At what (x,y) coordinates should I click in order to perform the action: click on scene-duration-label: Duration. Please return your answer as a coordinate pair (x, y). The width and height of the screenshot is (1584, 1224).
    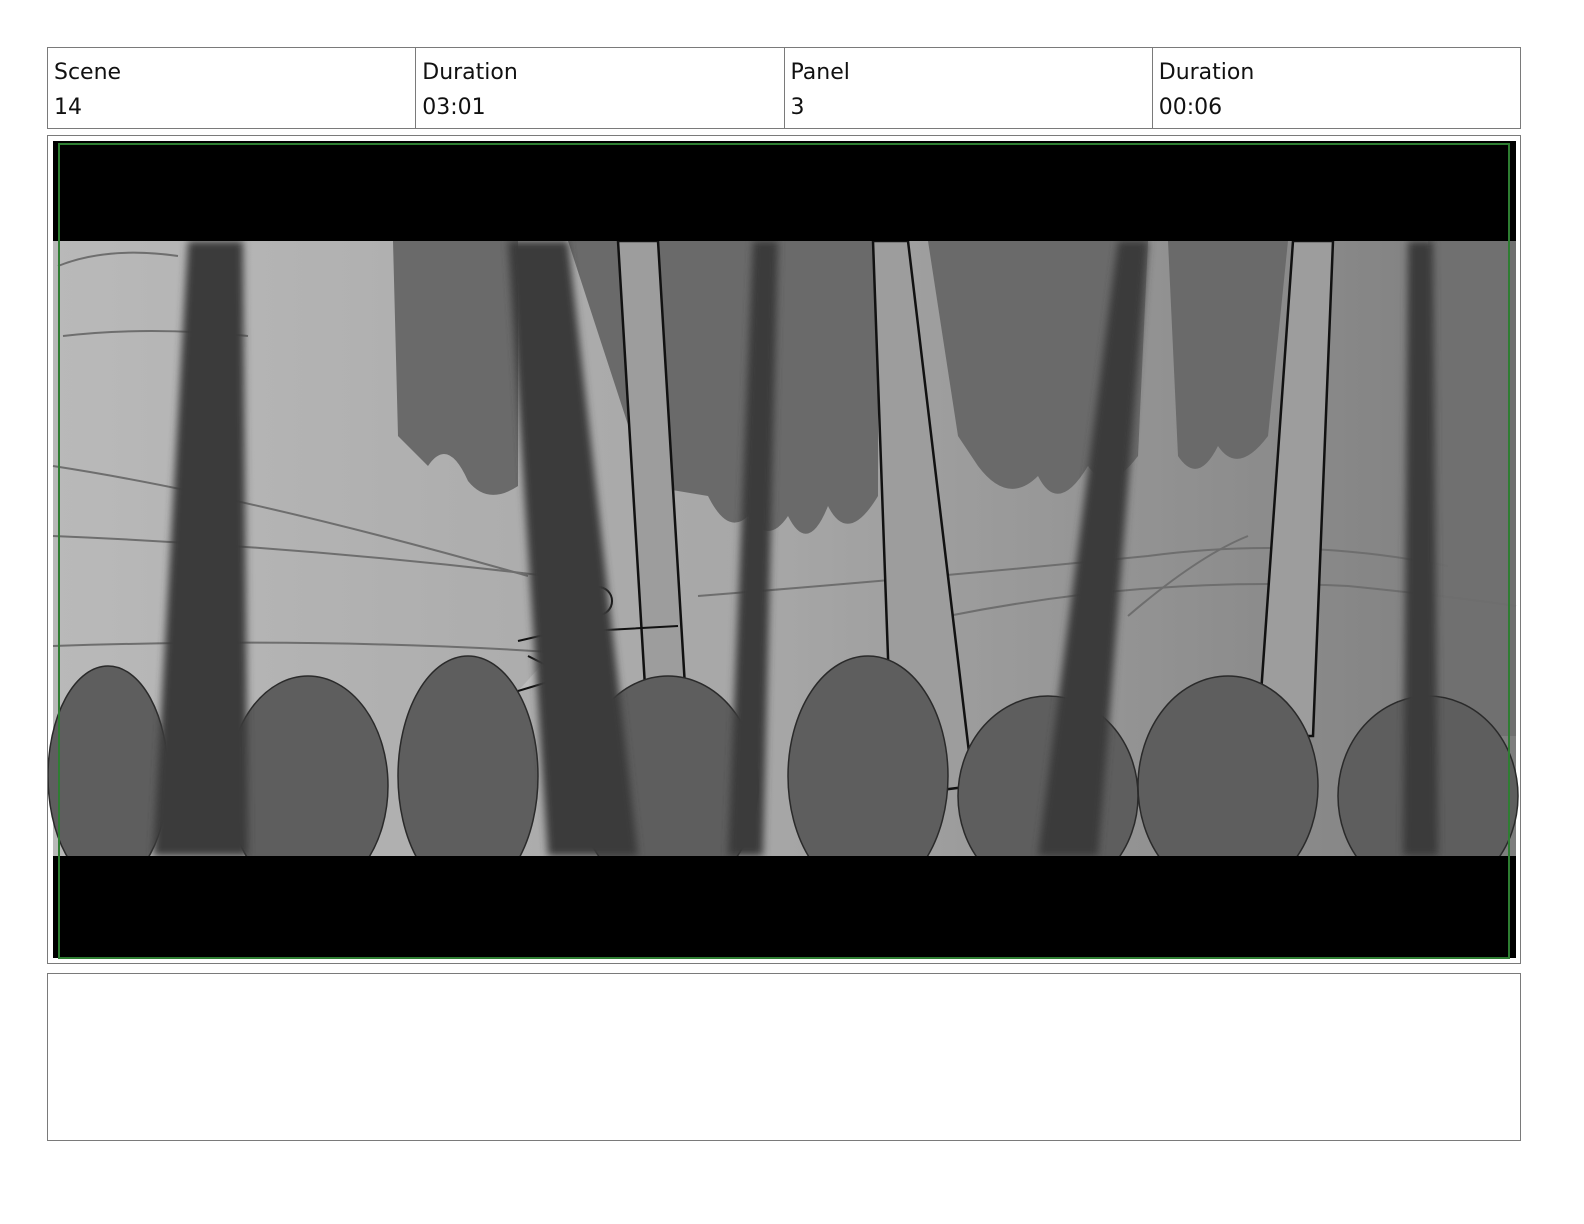
    Looking at the image, I should click on (470, 72).